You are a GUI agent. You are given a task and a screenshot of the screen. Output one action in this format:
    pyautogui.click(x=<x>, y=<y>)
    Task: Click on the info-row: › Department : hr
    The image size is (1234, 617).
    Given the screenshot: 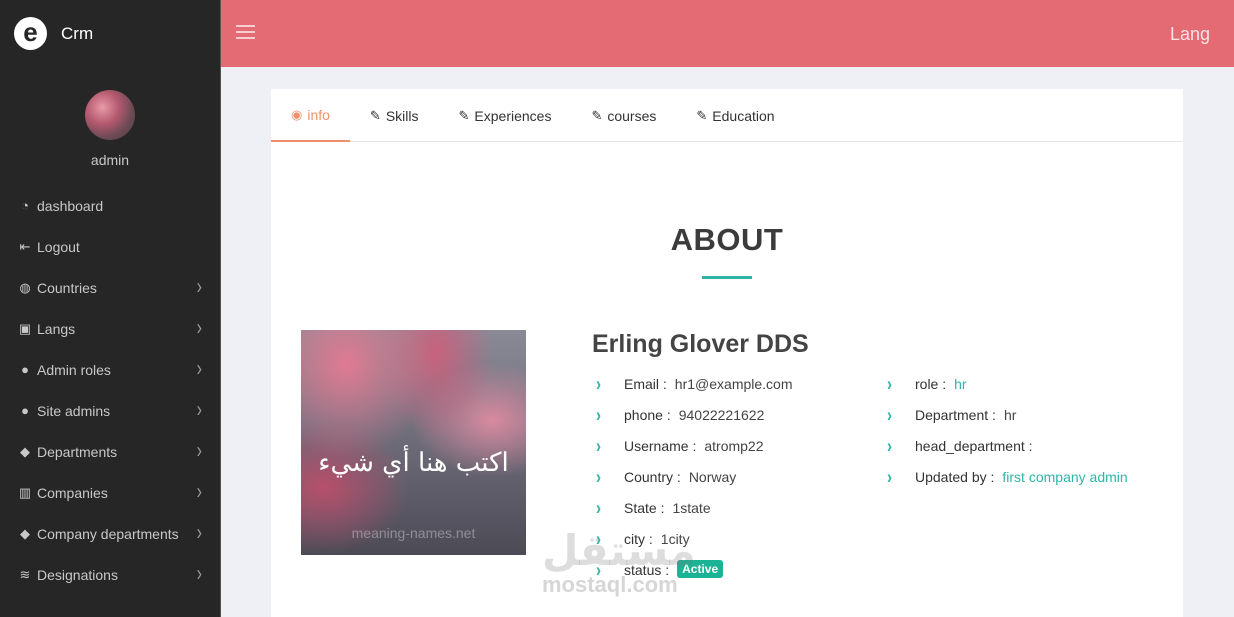 What is the action you would take?
    pyautogui.click(x=1007, y=421)
    